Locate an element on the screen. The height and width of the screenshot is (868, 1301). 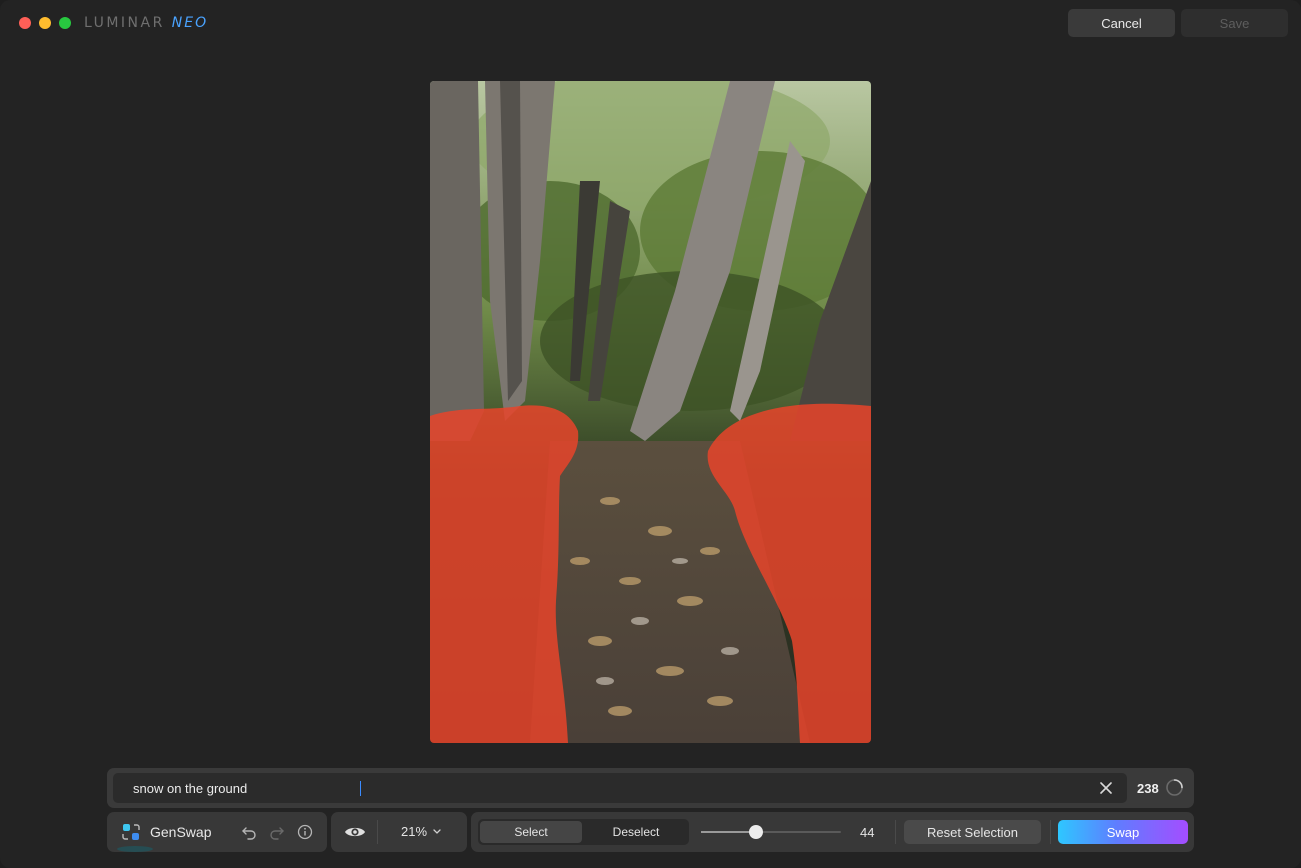
logo-accent-text: NEO is located at coordinates (190, 23).